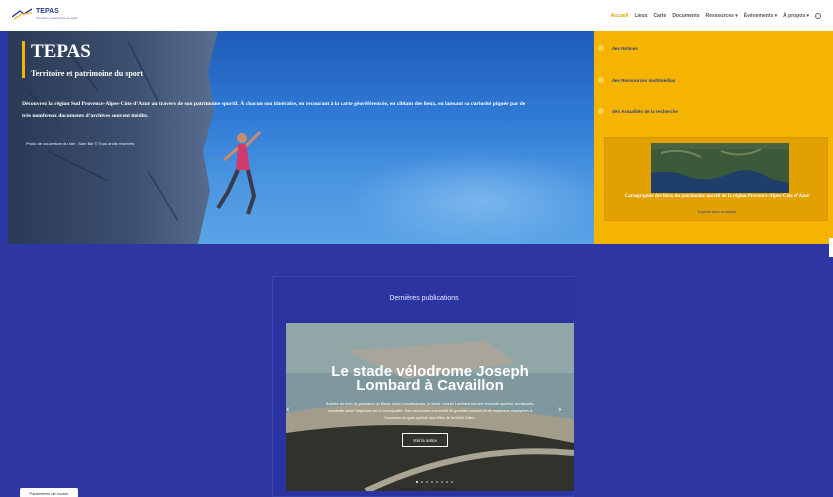 This screenshot has width=833, height=497. I want to click on nav-item-accueil: Accueil, so click(620, 16).